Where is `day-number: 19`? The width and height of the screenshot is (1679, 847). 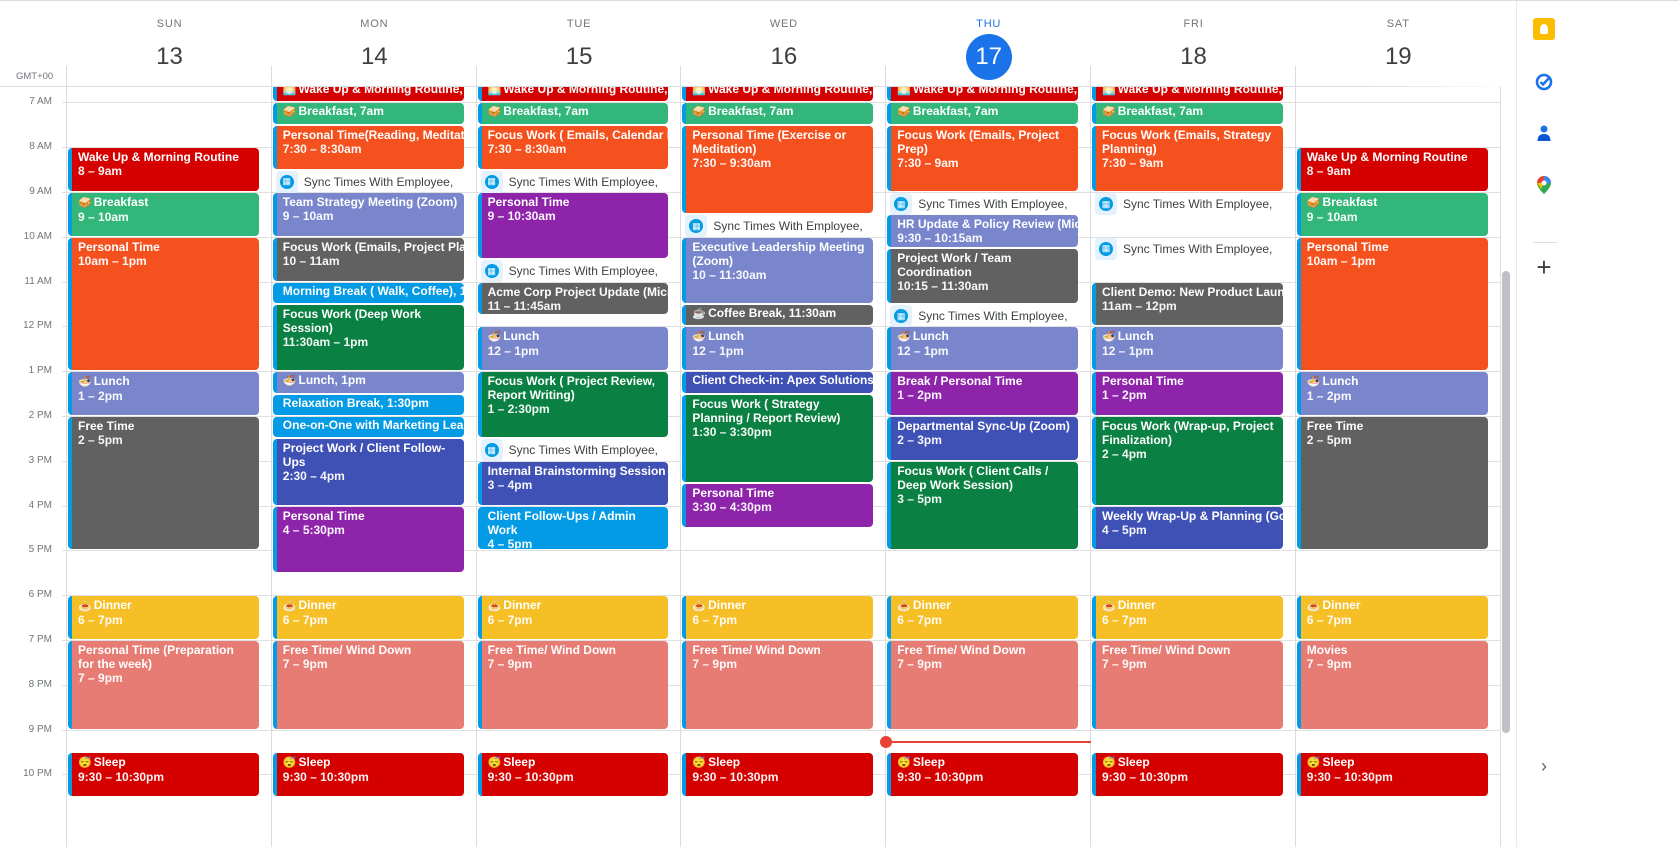 day-number: 19 is located at coordinates (1398, 57).